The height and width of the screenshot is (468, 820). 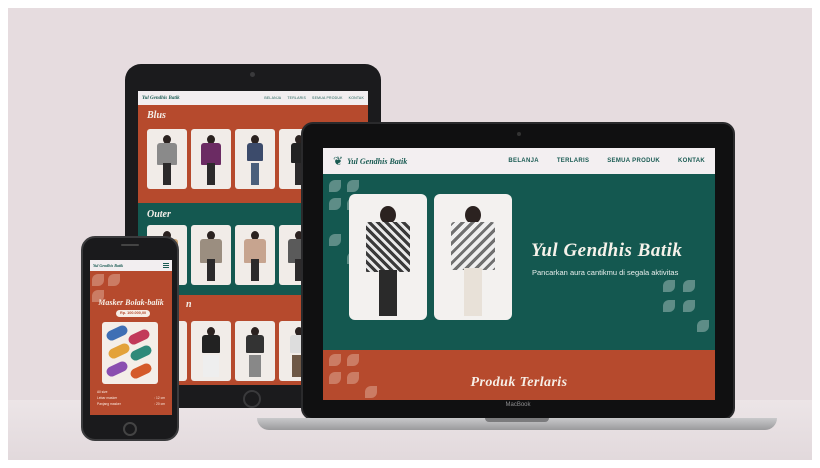 I want to click on tablet-nav-belanja: BELANJA, so click(x=272, y=98).